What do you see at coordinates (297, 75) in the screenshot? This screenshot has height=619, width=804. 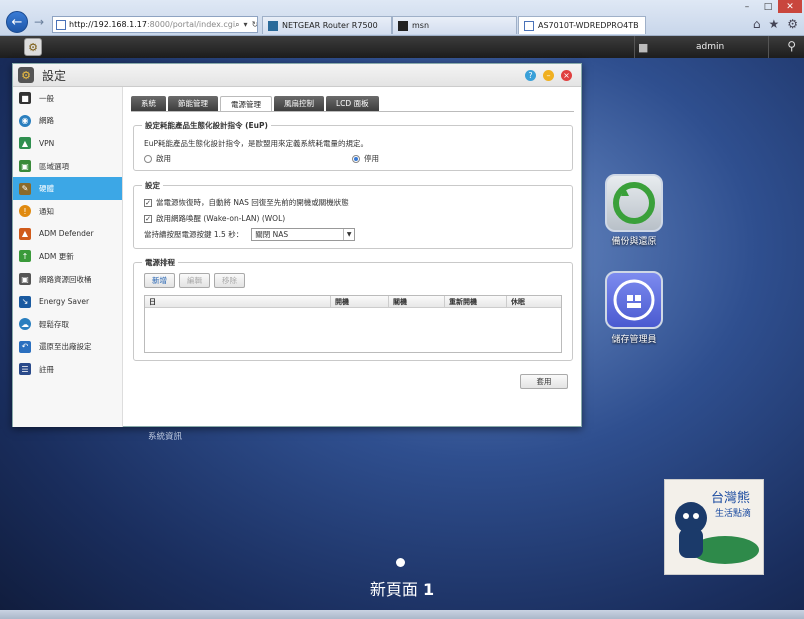 I see `window-titlebar: ⚙ 設定` at bounding box center [297, 75].